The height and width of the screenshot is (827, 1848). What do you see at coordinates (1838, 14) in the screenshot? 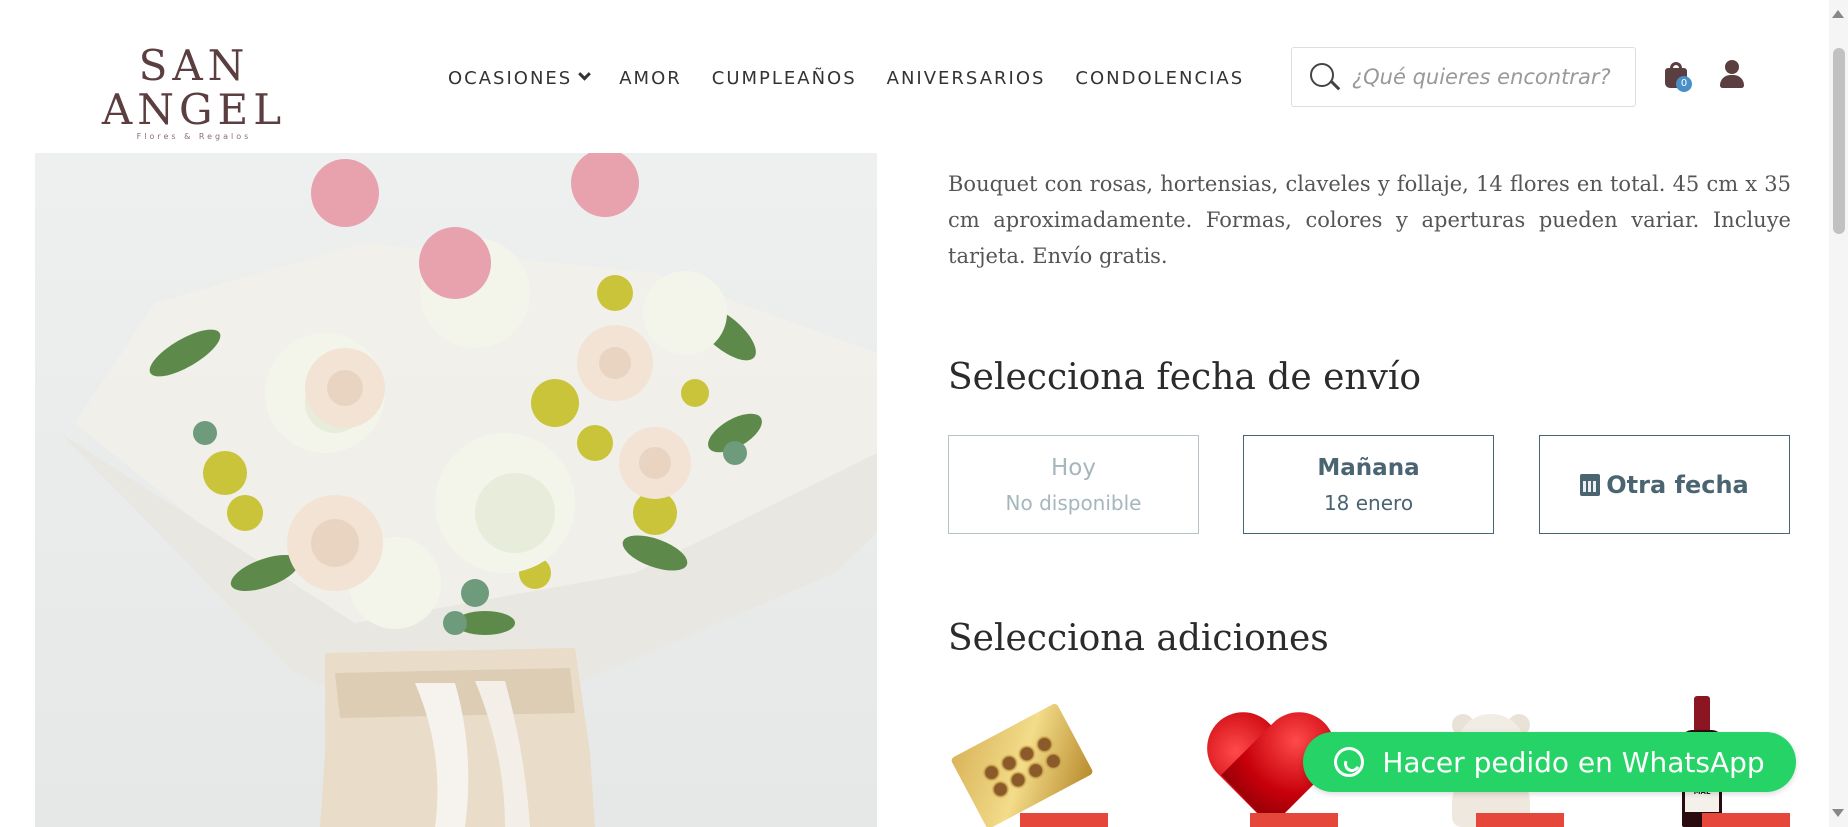
I see `scroll-up-arrow-icon` at bounding box center [1838, 14].